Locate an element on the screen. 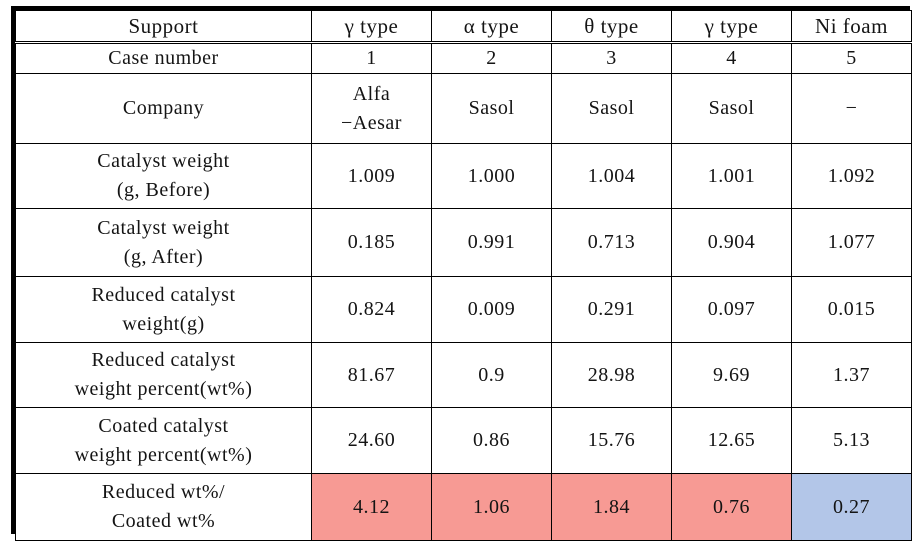 The width and height of the screenshot is (921, 541). company-name-multiline: Alfa −Aesar is located at coordinates (371, 109).